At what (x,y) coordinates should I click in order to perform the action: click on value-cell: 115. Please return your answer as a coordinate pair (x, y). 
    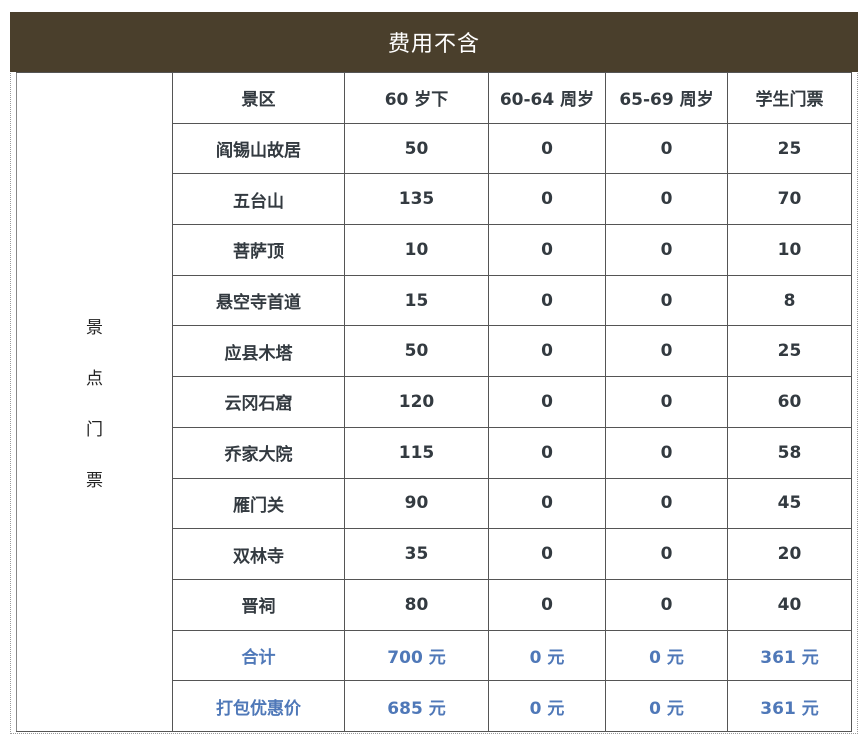
    Looking at the image, I should click on (416, 452).